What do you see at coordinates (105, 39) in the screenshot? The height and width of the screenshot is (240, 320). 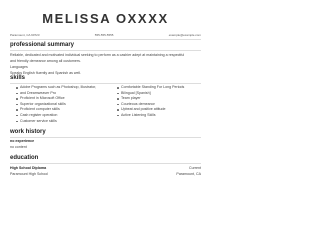 I see `header-divider` at bounding box center [105, 39].